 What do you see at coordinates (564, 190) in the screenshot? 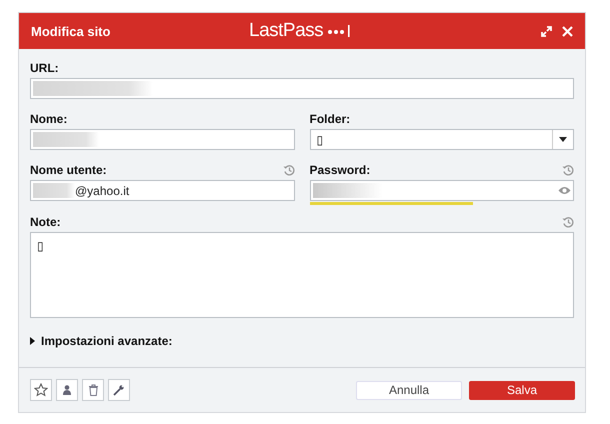
I see `eye-icon` at bounding box center [564, 190].